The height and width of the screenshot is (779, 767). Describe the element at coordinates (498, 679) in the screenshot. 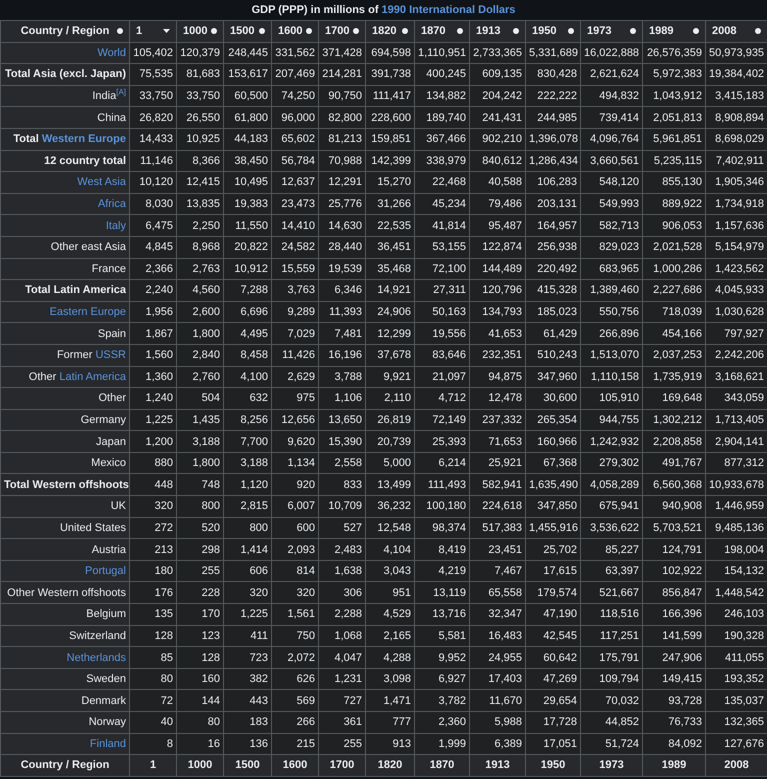

I see `table-cell: 17,403` at that location.